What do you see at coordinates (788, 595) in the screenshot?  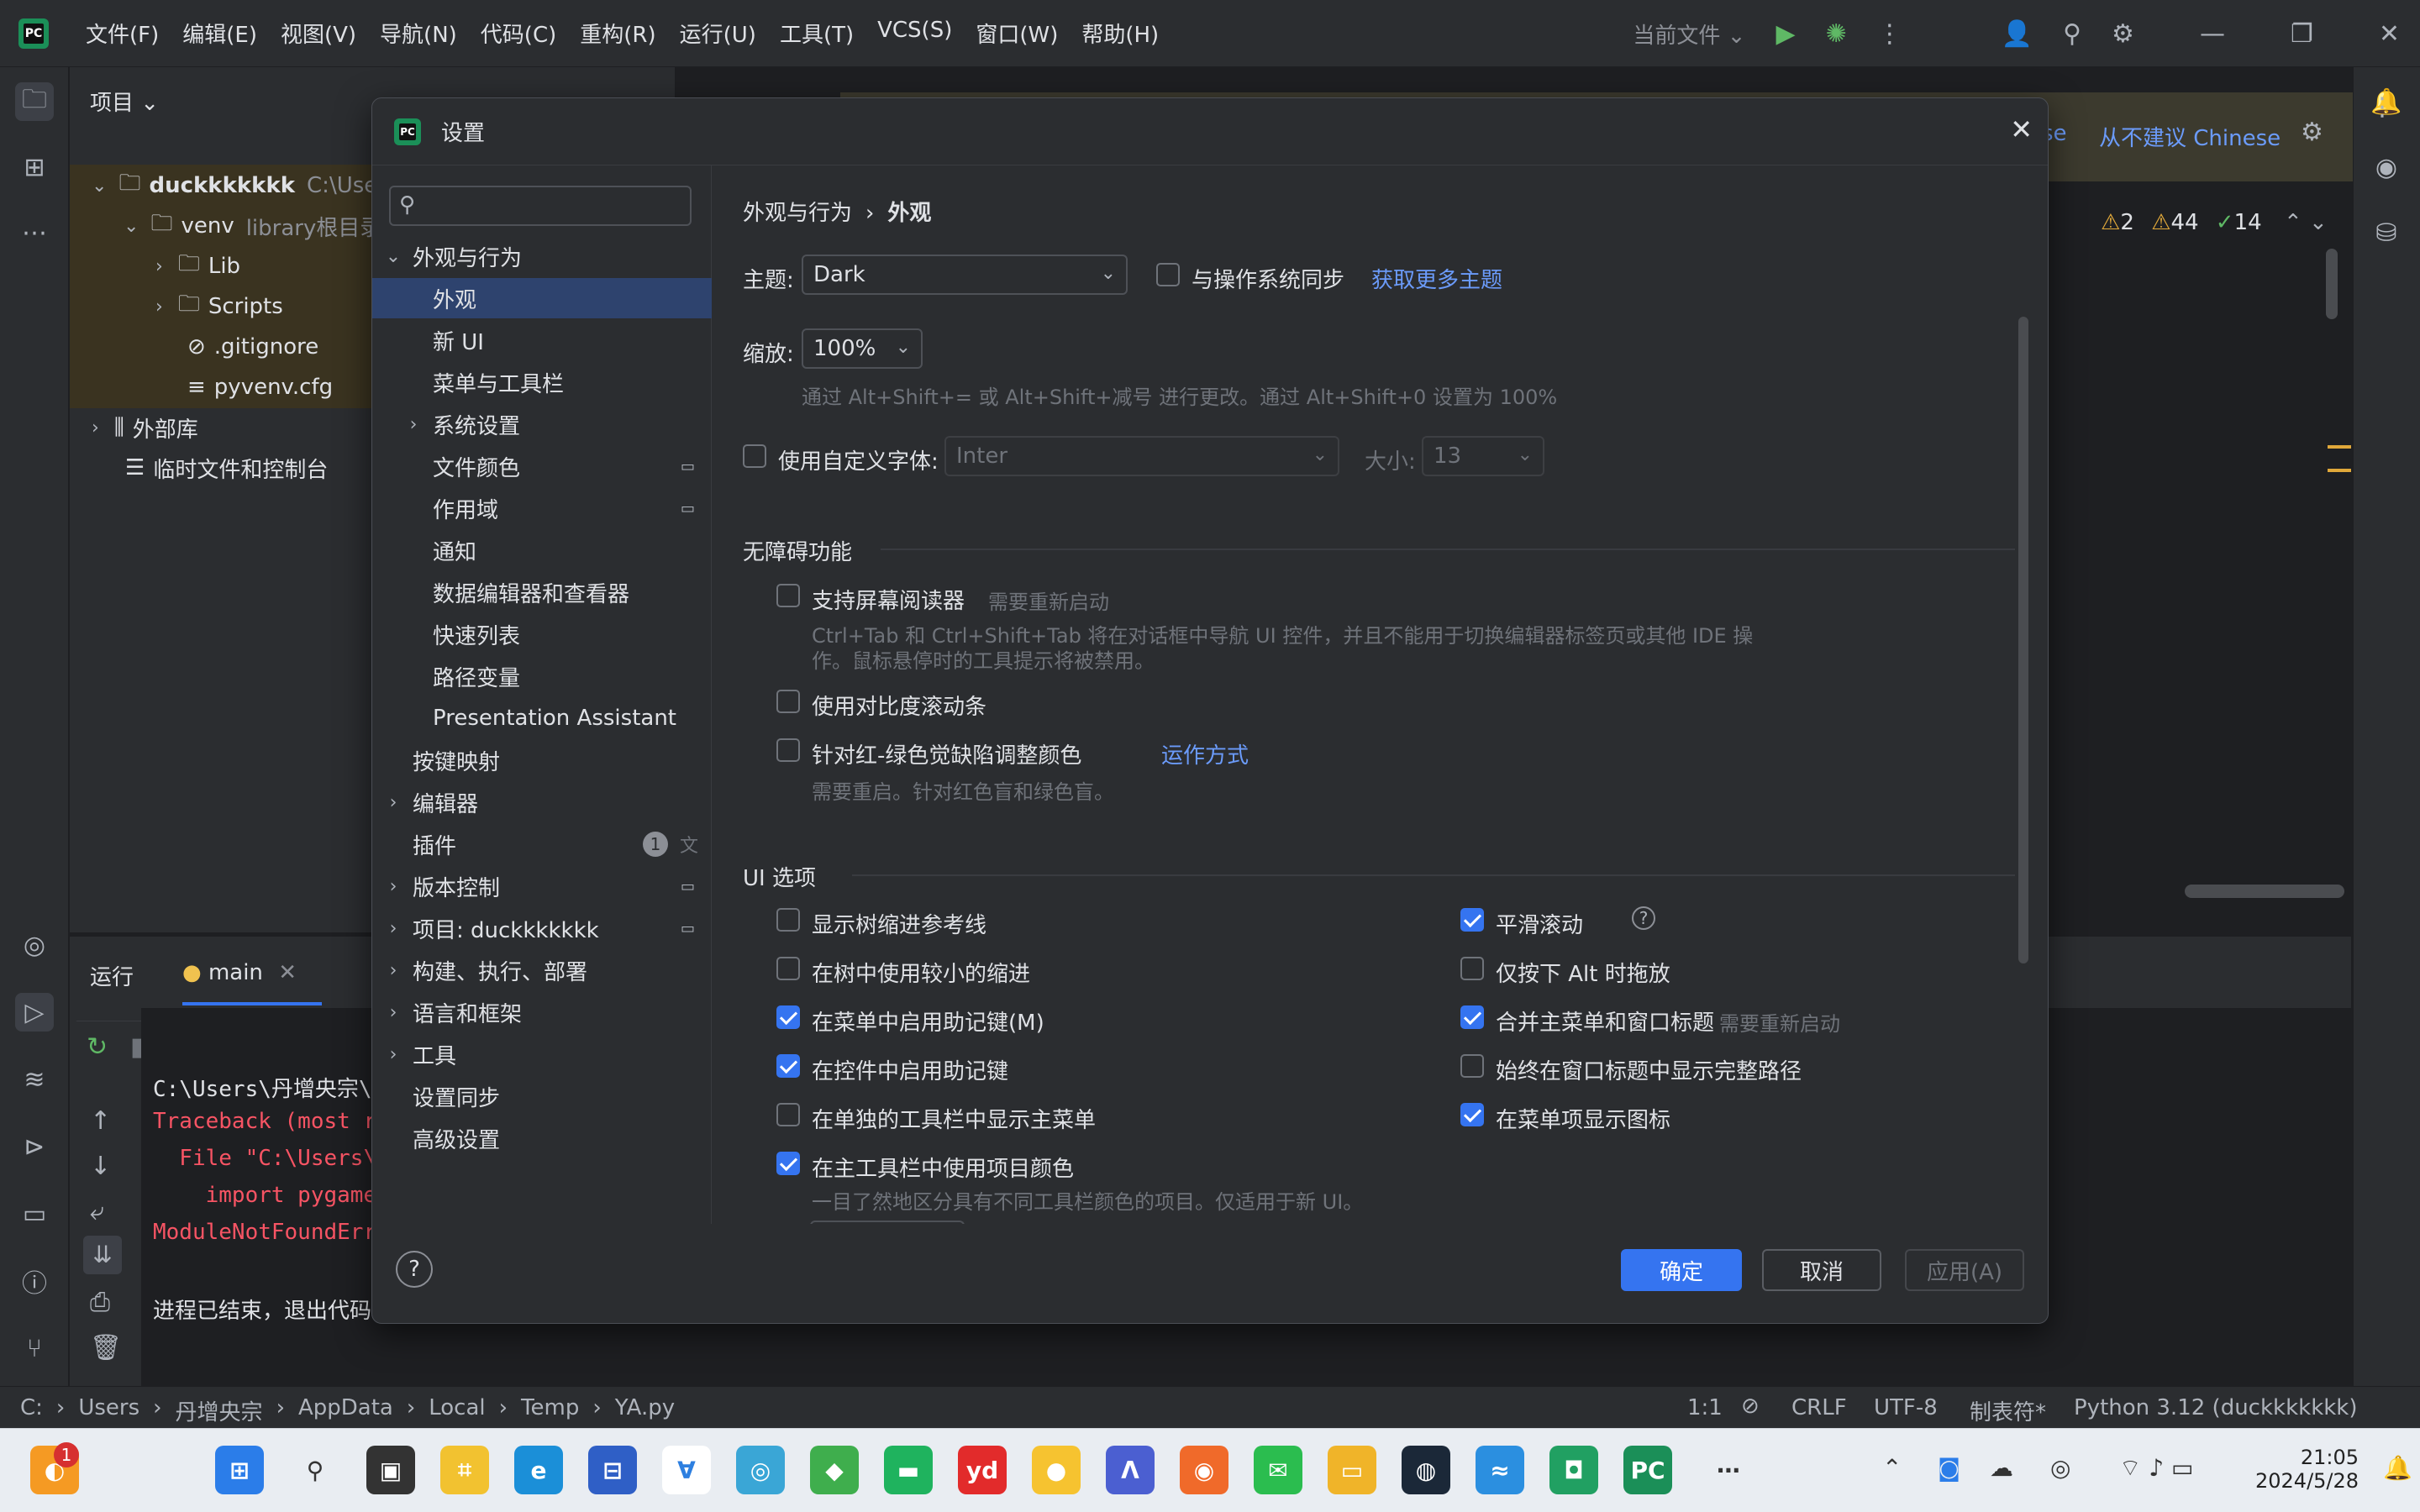 I see `screen-reader-checkbox` at bounding box center [788, 595].